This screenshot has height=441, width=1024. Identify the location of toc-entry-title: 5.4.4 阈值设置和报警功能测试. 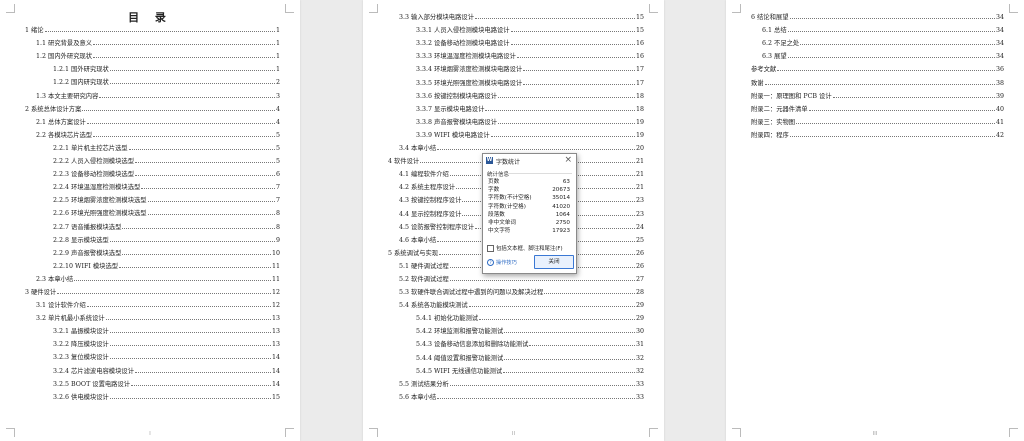
(460, 358).